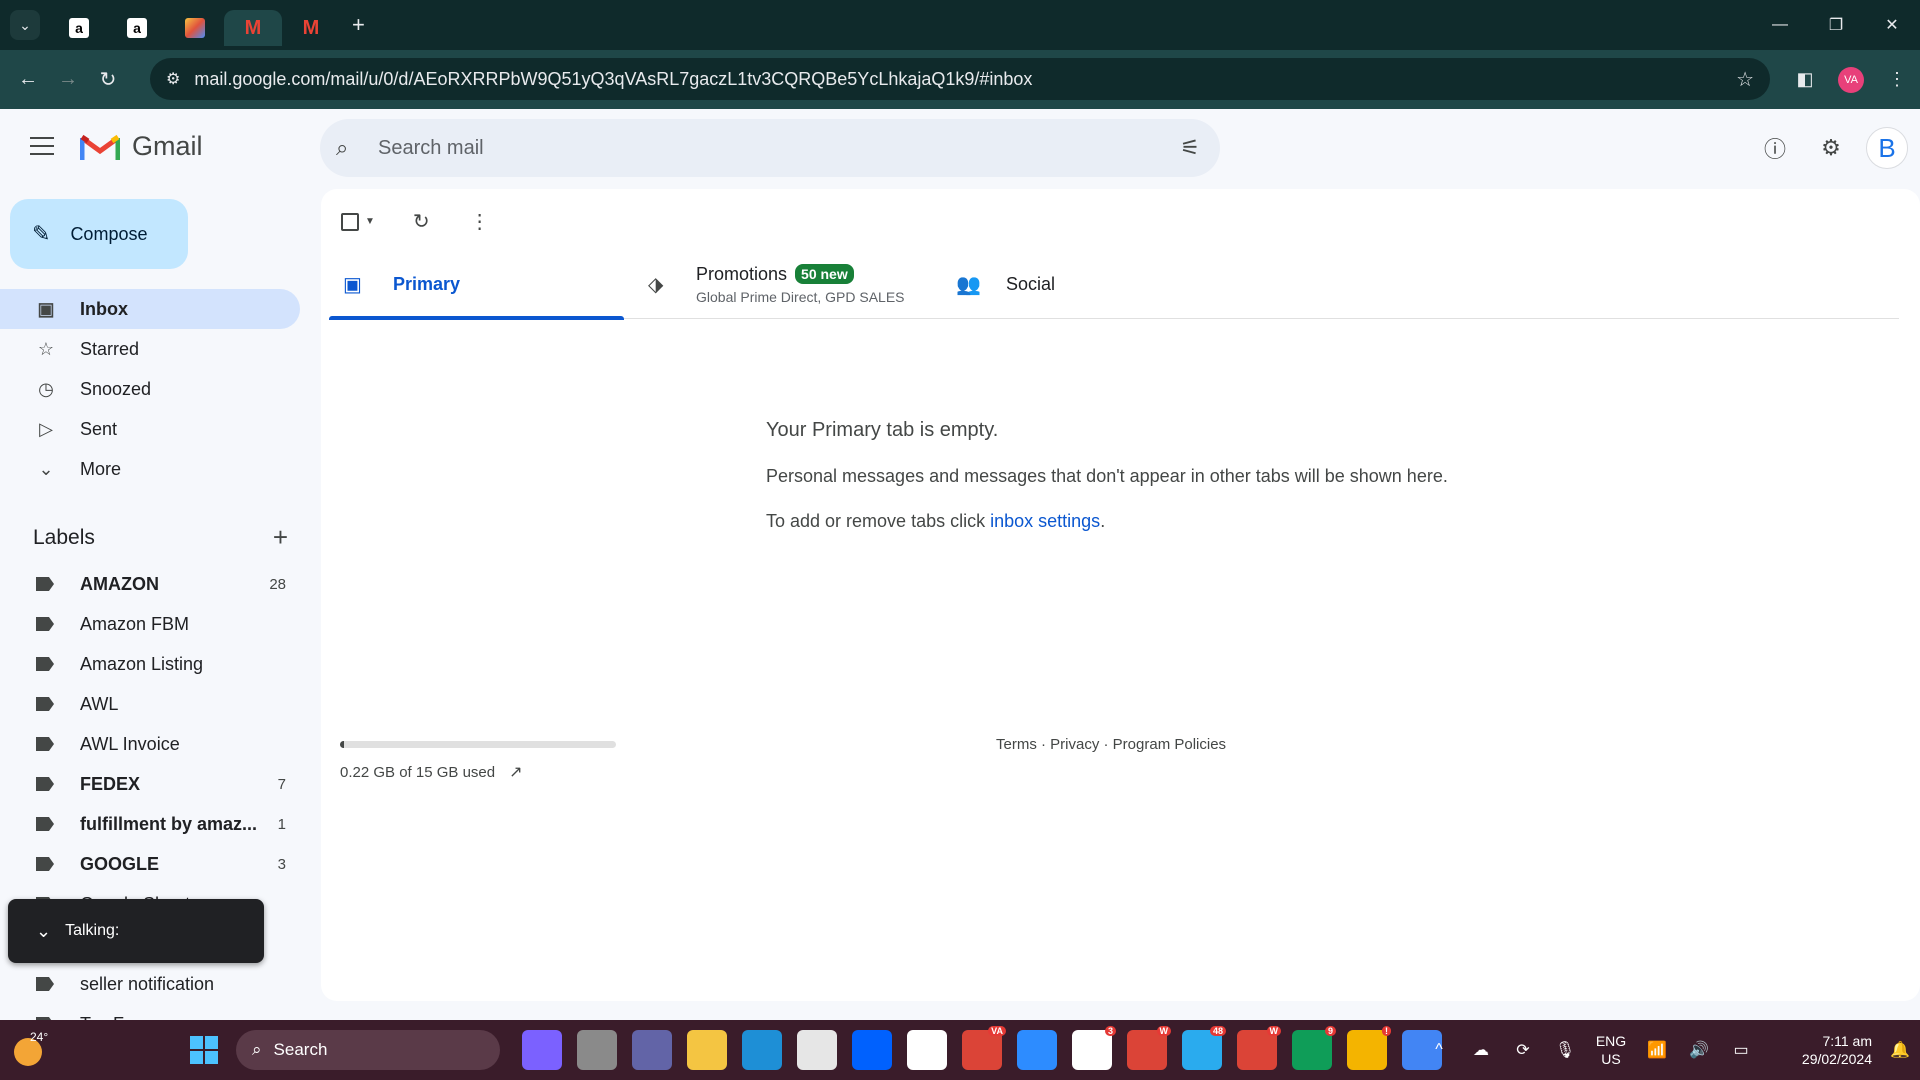 Image resolution: width=1920 pixels, height=1080 pixels. I want to click on label-item: seller notification, so click(150, 984).